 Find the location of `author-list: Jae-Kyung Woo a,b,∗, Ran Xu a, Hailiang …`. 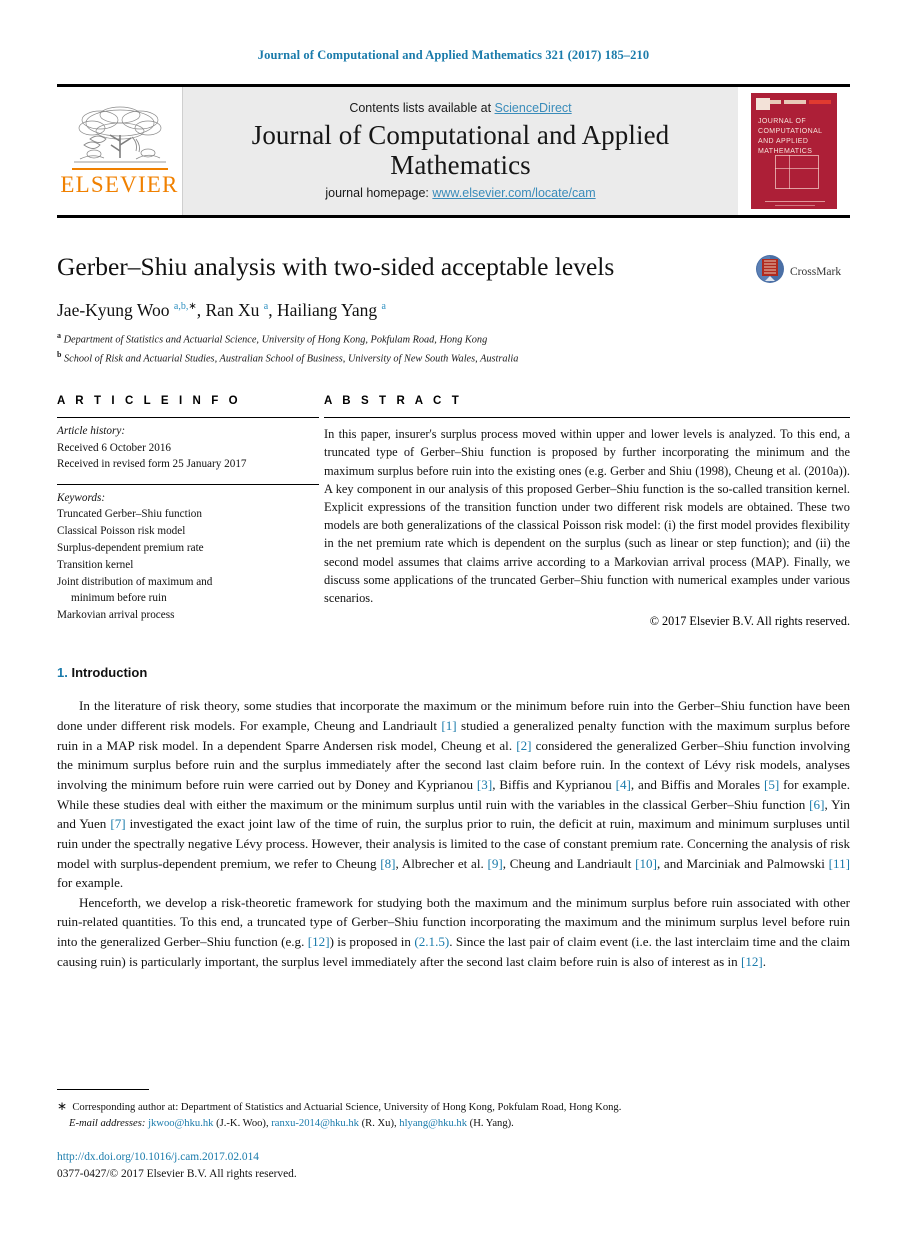

author-list: Jae-Kyung Woo a,b,∗, Ran Xu a, Hailiang … is located at coordinates (221, 310).